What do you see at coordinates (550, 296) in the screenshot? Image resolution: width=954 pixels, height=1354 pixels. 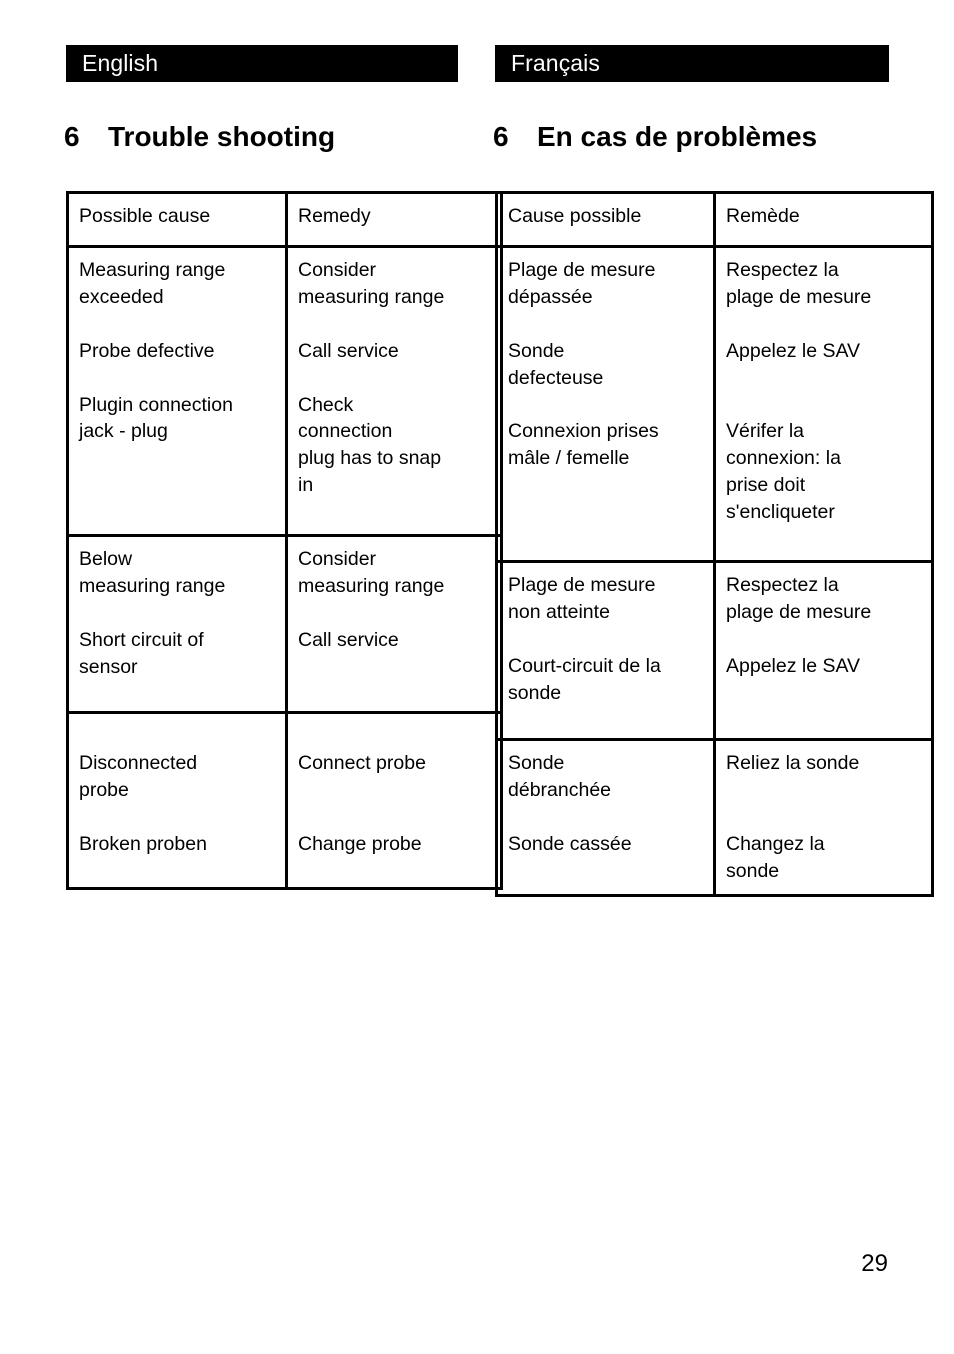 I see `text-line: dépassée` at bounding box center [550, 296].